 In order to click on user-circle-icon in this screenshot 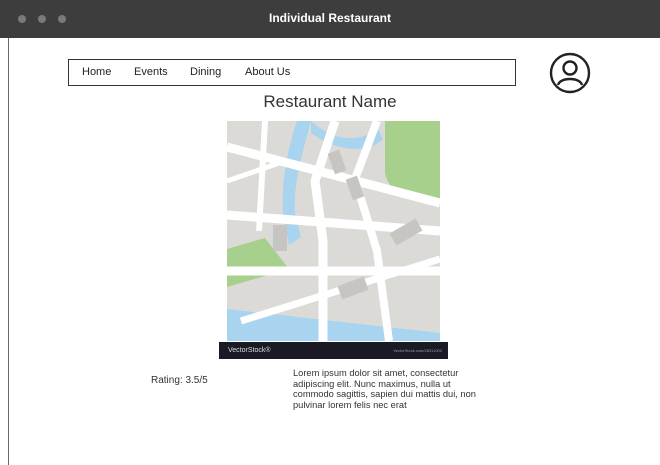, I will do `click(570, 73)`.